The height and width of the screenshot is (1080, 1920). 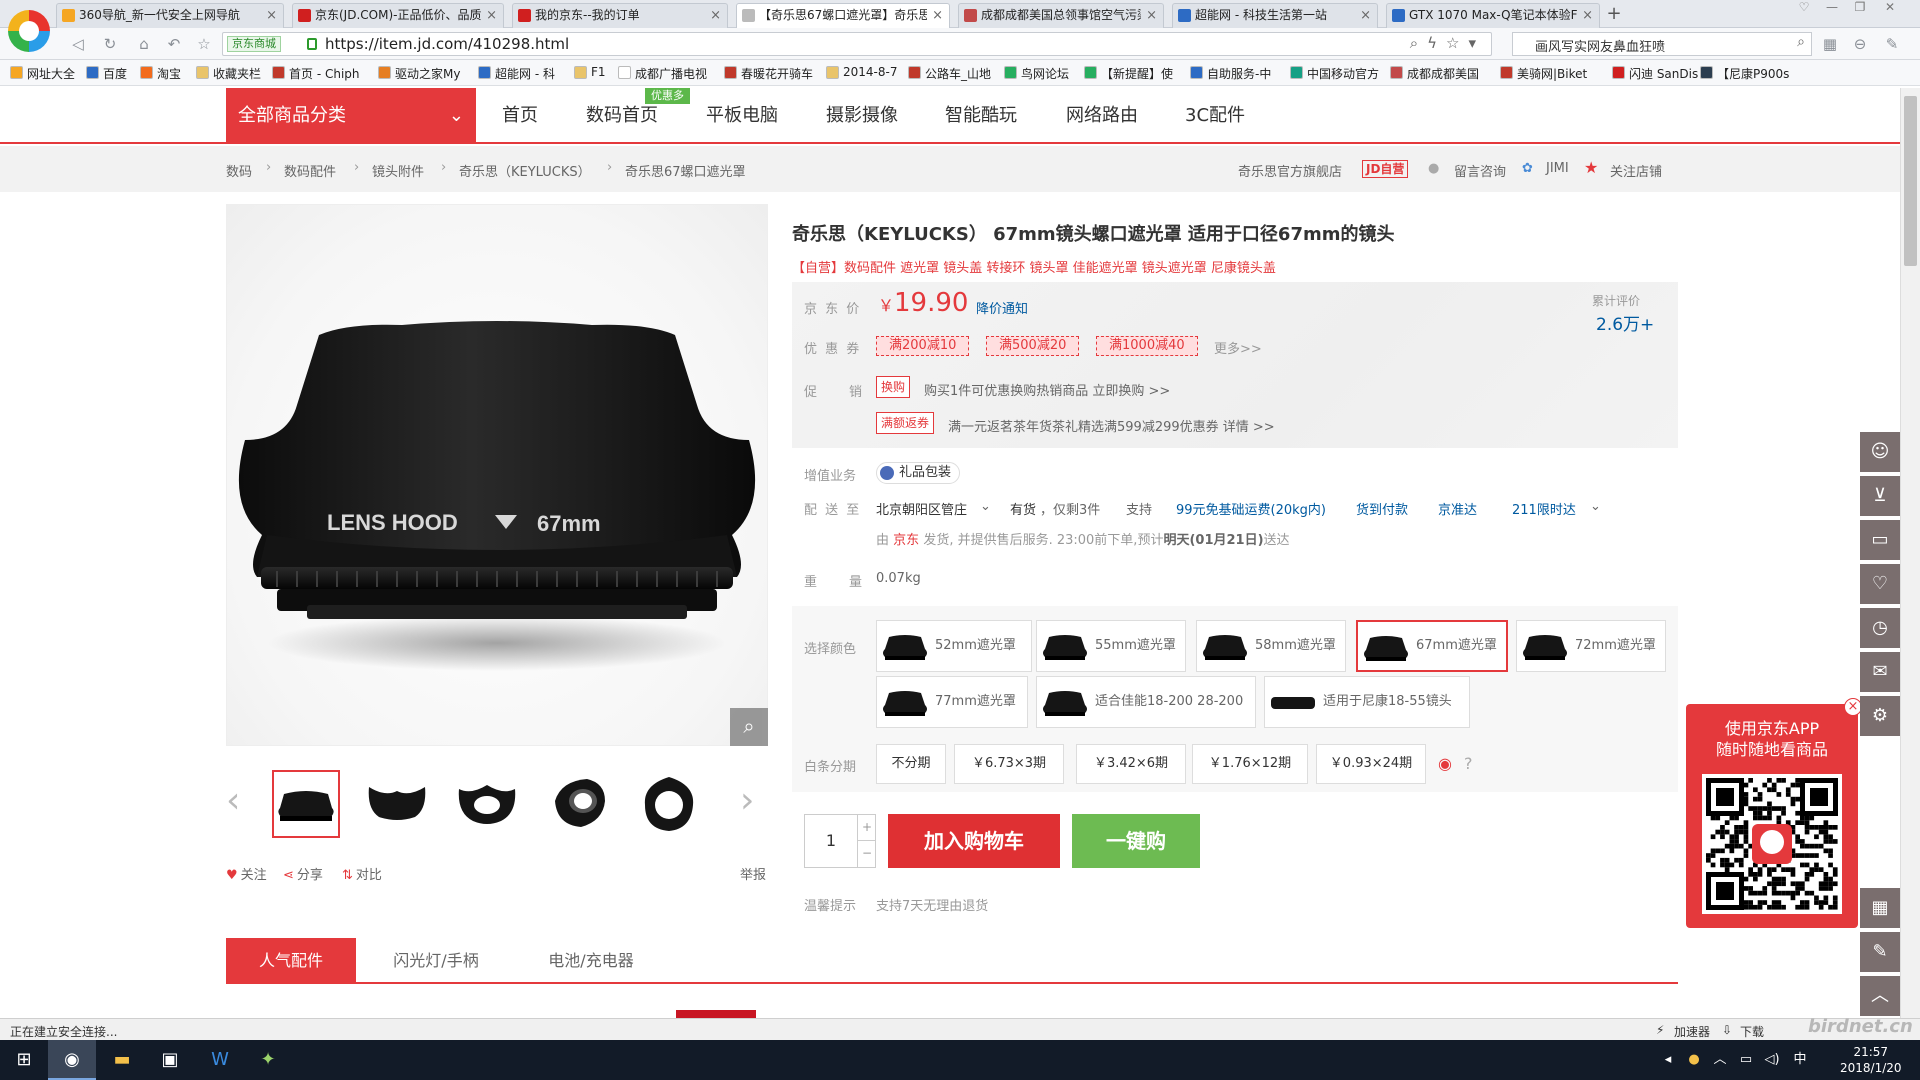 What do you see at coordinates (233, 800) in the screenshot?
I see `thumb-prev-icon: ‹` at bounding box center [233, 800].